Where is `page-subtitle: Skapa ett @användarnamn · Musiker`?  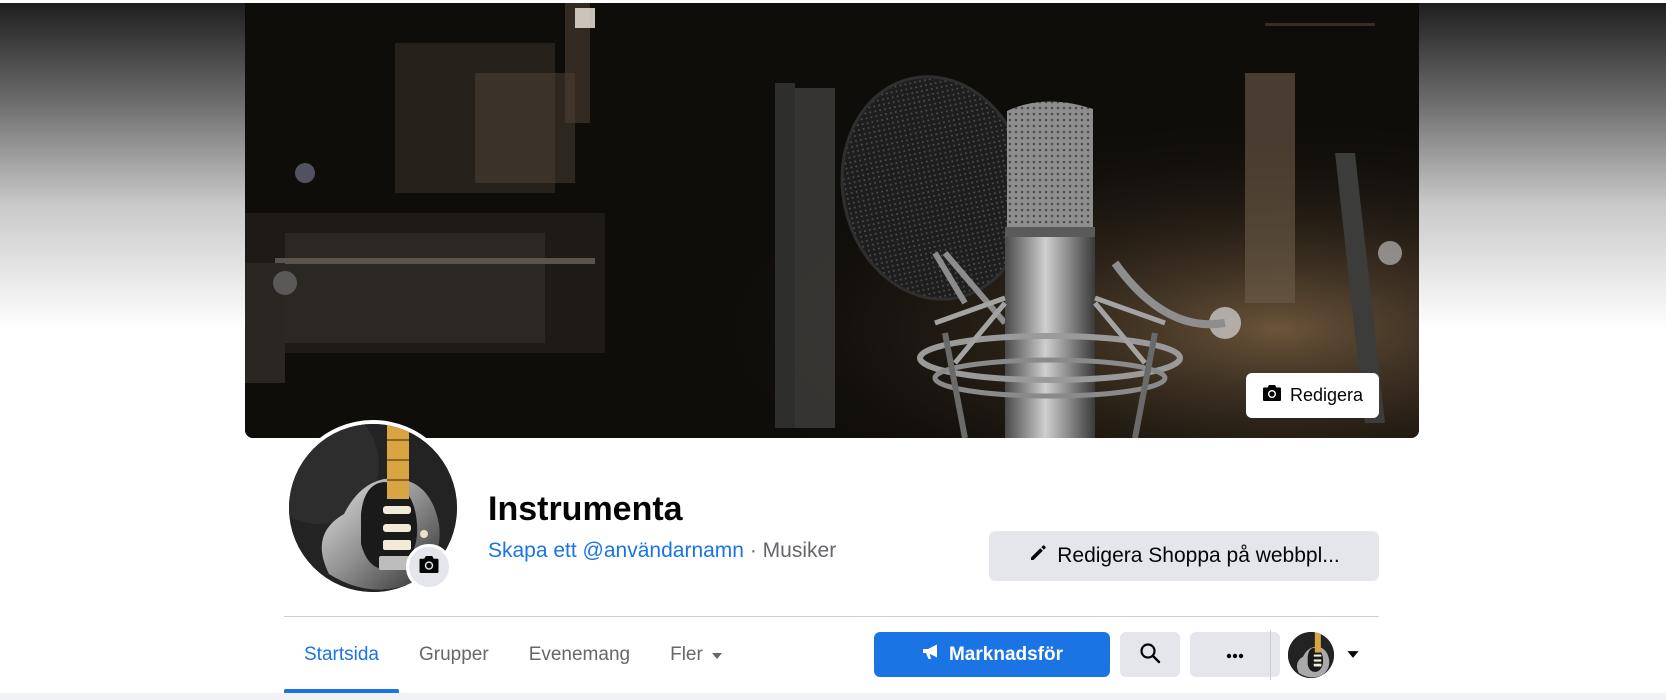 page-subtitle: Skapa ett @användarnamn · Musiker is located at coordinates (662, 551).